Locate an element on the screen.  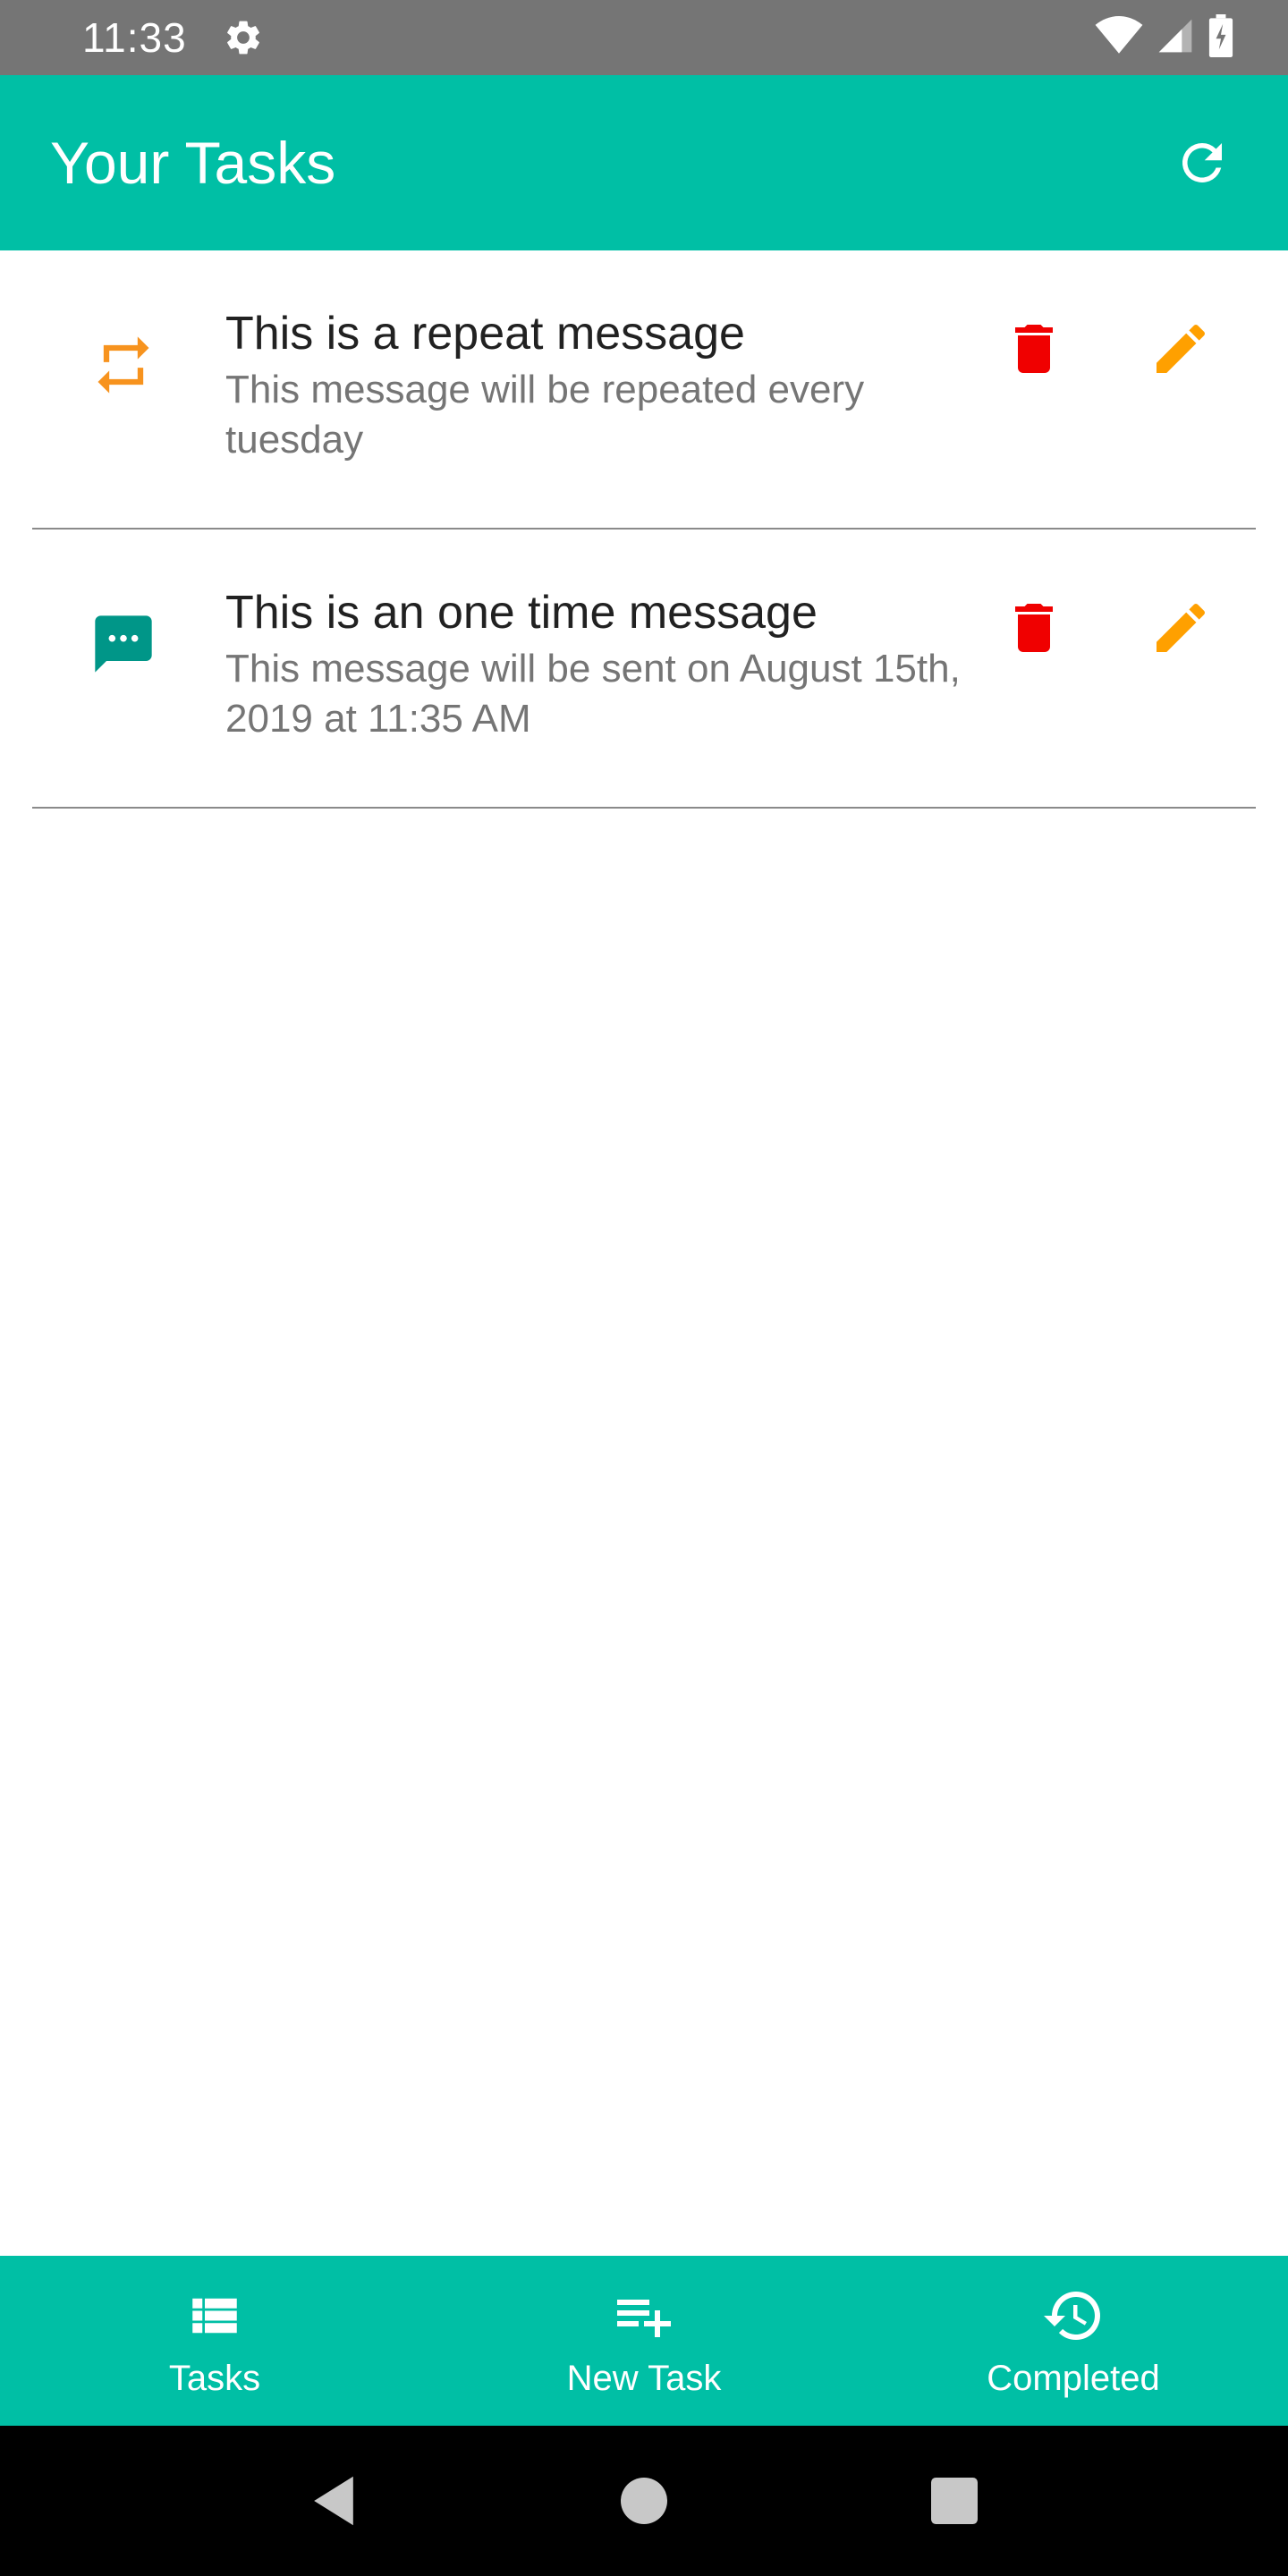
status-time: 11:33 is located at coordinates (134, 37).